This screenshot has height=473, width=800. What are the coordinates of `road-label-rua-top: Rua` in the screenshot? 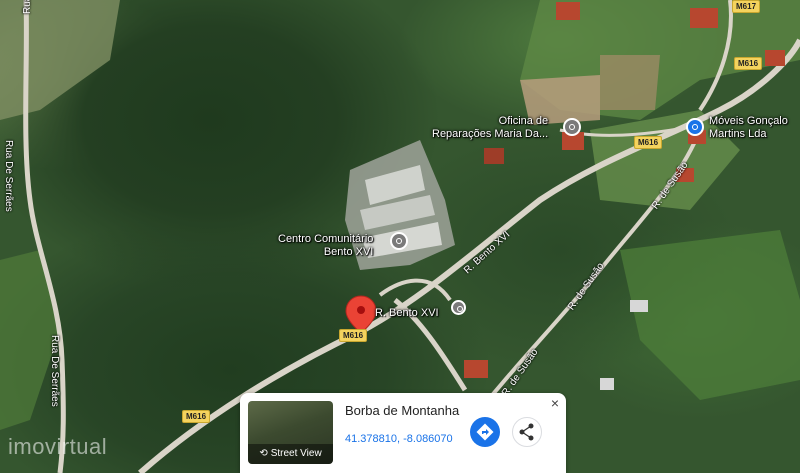 It's located at (27, 7).